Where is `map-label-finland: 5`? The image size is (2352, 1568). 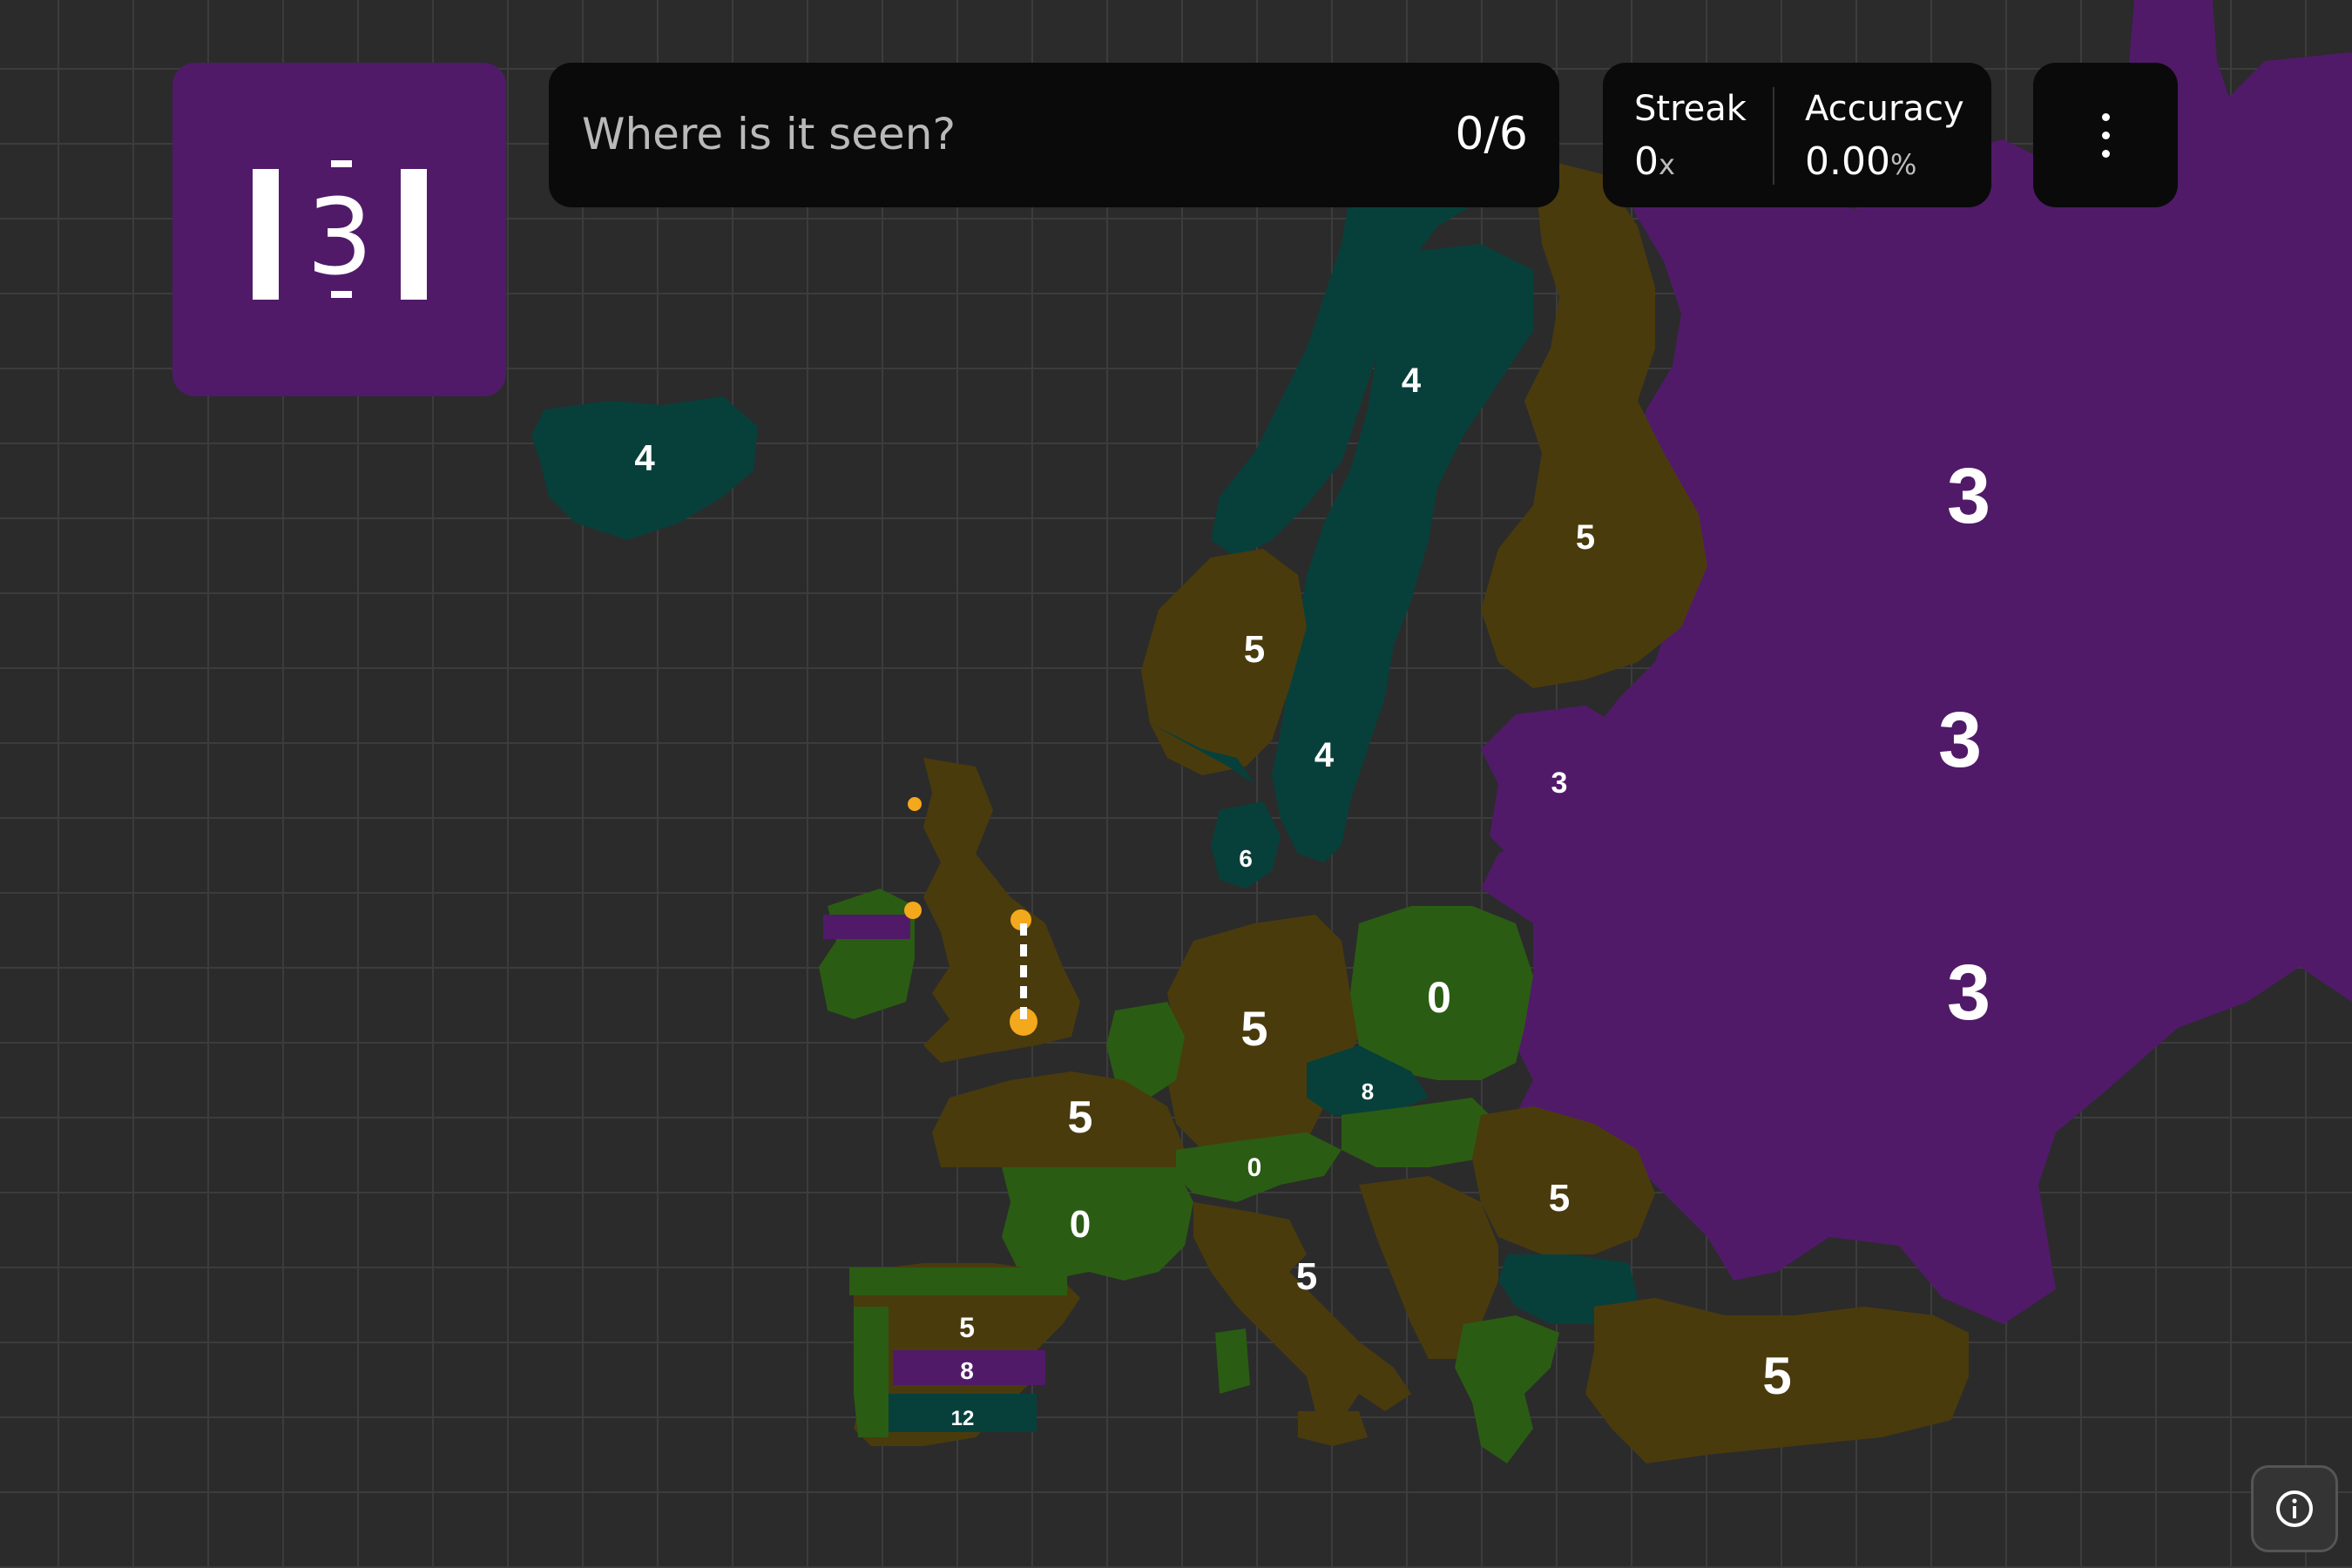 map-label-finland: 5 is located at coordinates (1585, 537).